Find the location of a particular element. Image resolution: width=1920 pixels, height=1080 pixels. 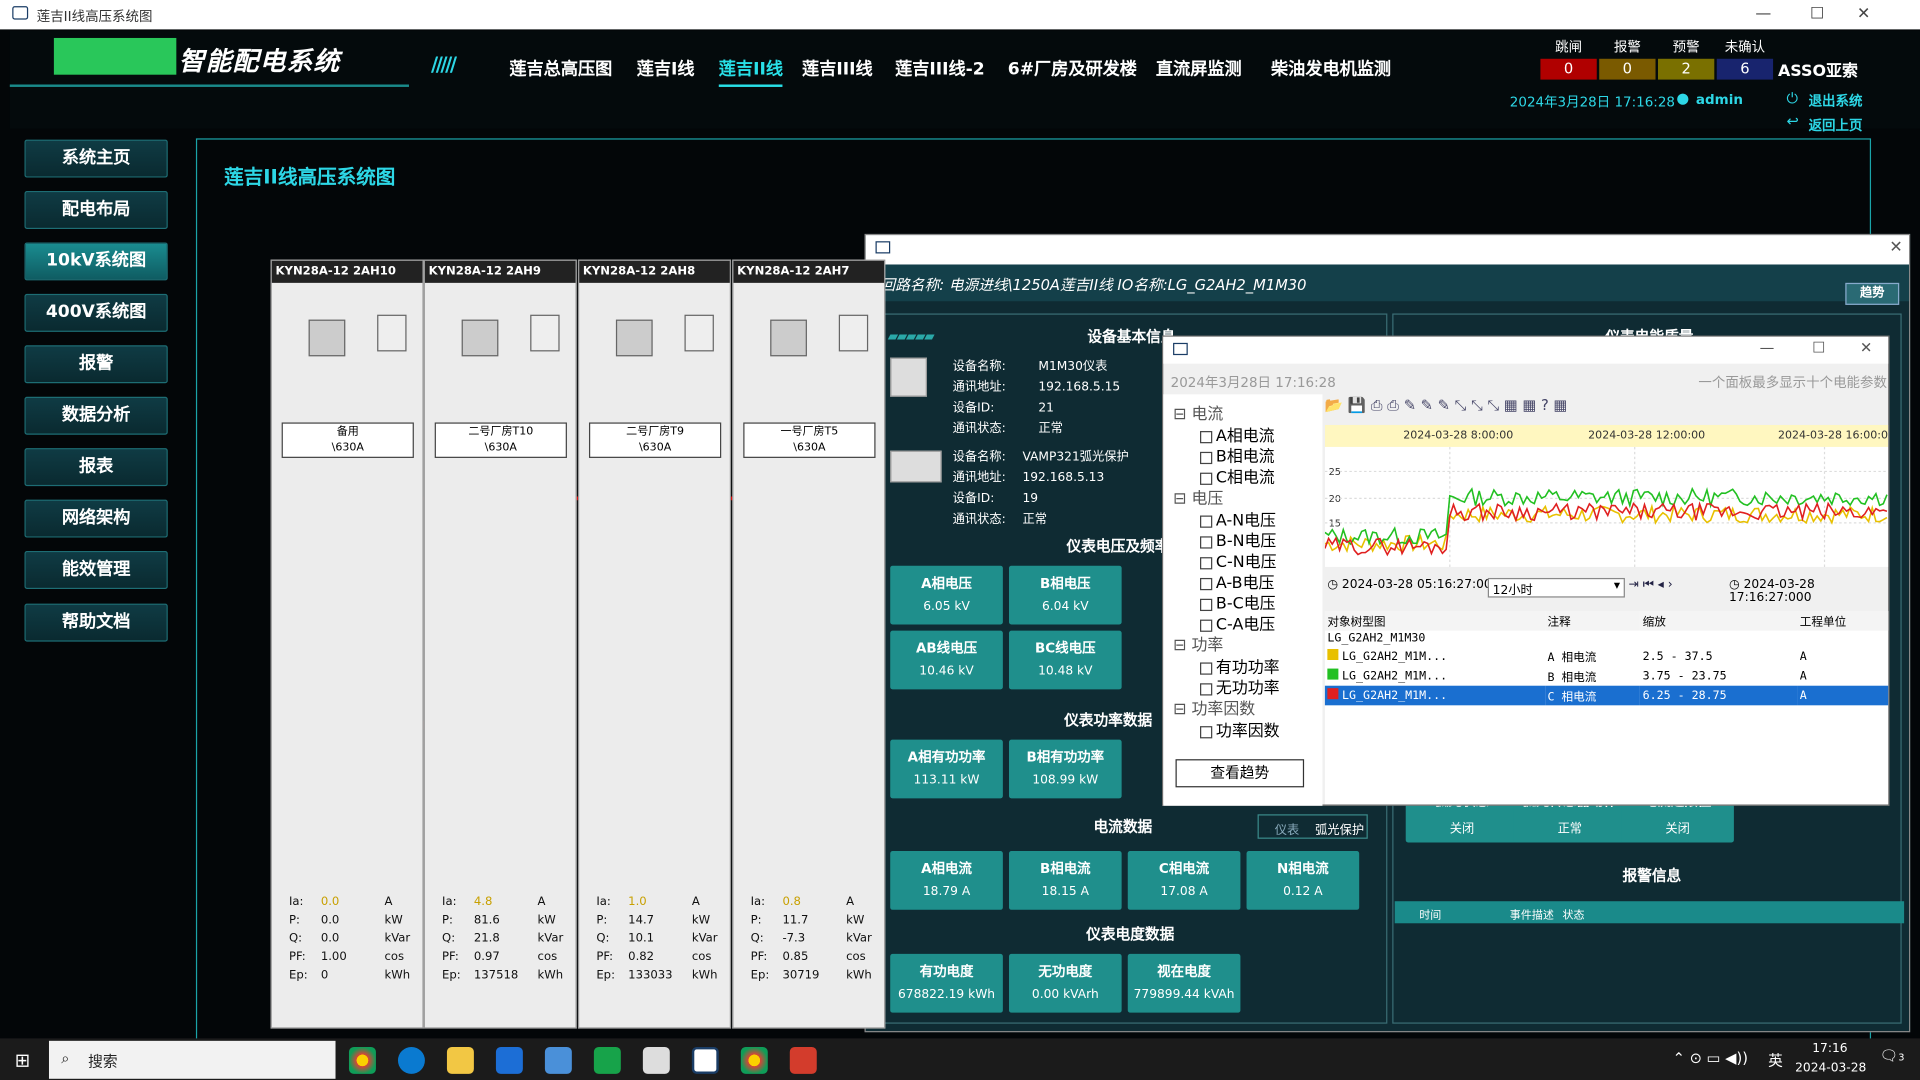

param-checkbox: C相电流 is located at coordinates (1237, 475).